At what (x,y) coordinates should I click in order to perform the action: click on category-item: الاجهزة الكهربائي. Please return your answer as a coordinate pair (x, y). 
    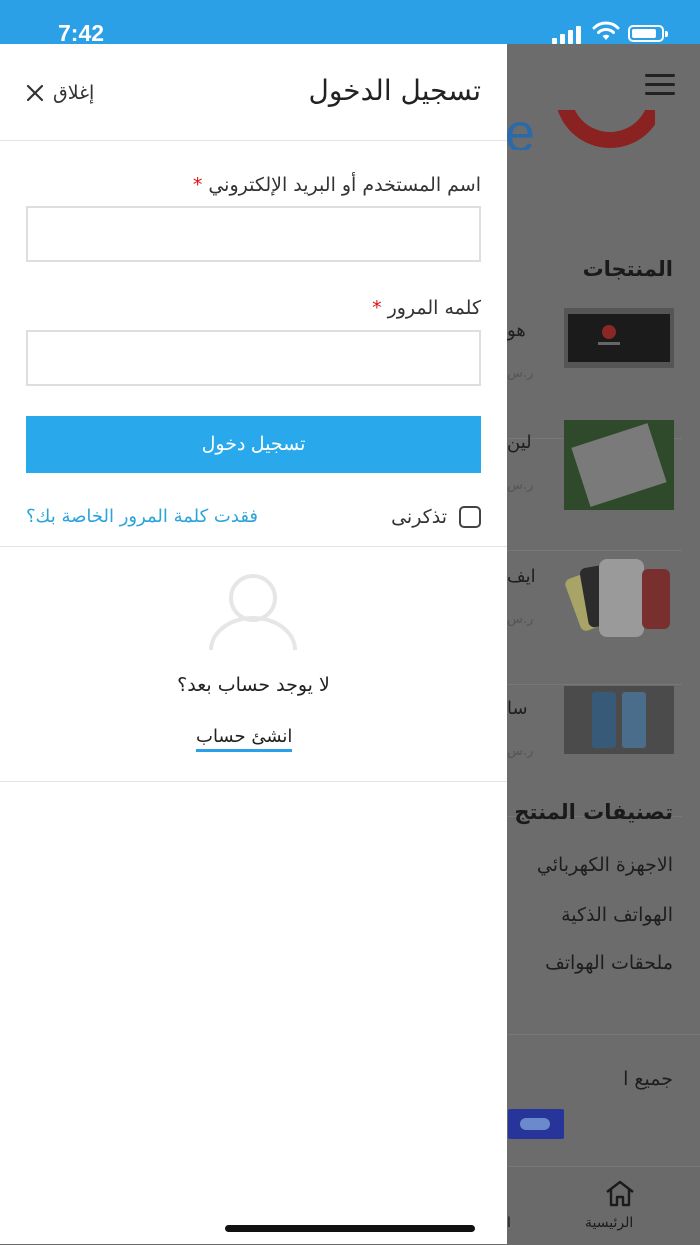
    Looking at the image, I should click on (605, 865).